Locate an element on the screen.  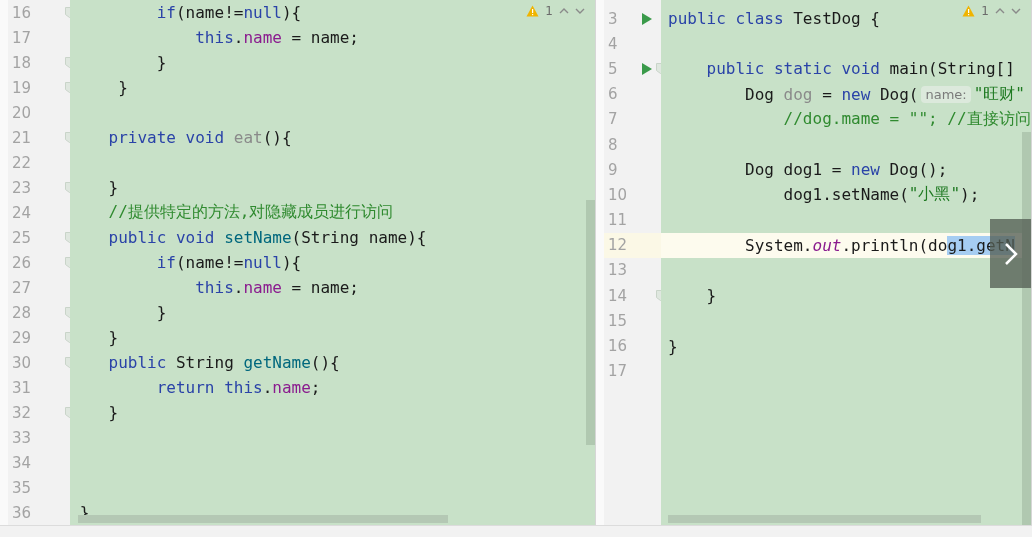
code-line: //提供特定的方法,对隐藏成员进行访问 is located at coordinates (250, 212).